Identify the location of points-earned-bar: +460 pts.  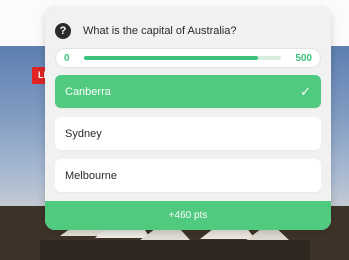
(188, 215).